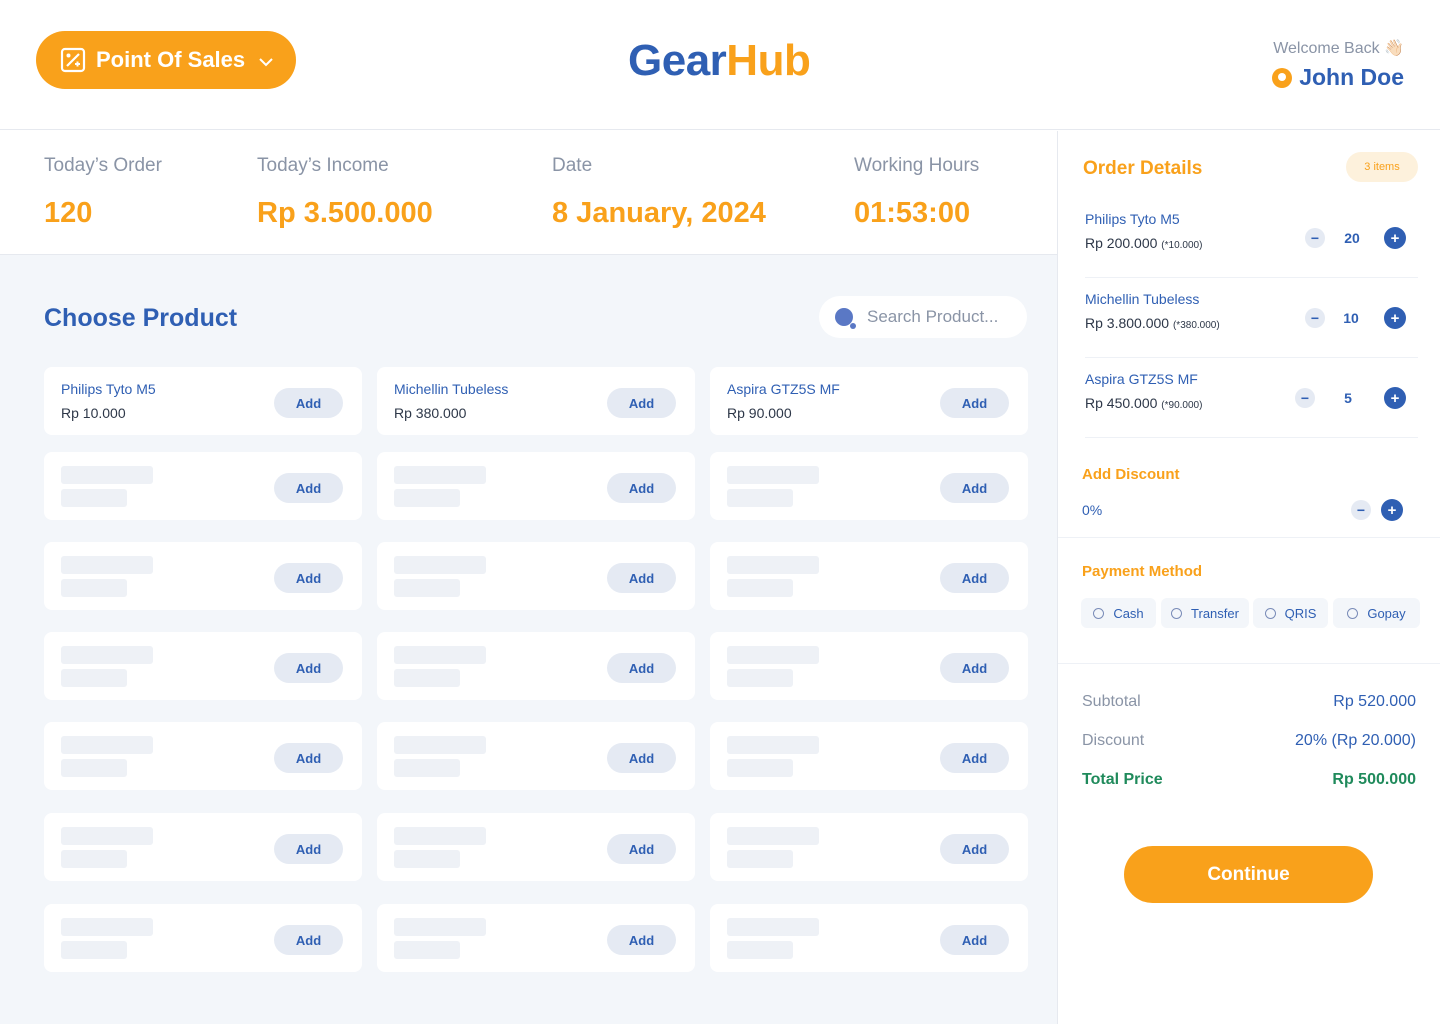 This screenshot has height=1024, width=1440. Describe the element at coordinates (912, 213) in the screenshot. I see `stat-value: 01:53:00` at that location.